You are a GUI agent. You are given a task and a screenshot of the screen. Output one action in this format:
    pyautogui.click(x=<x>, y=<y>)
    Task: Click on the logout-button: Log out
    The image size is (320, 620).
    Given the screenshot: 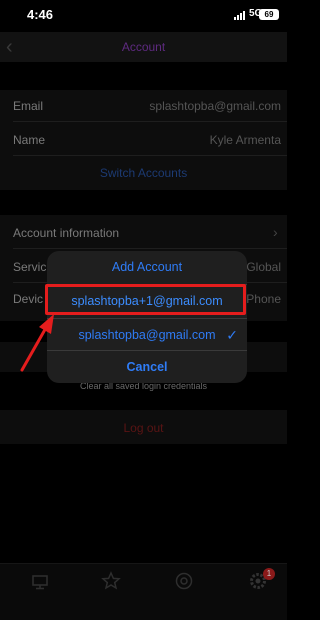 What is the action you would take?
    pyautogui.click(x=143, y=428)
    